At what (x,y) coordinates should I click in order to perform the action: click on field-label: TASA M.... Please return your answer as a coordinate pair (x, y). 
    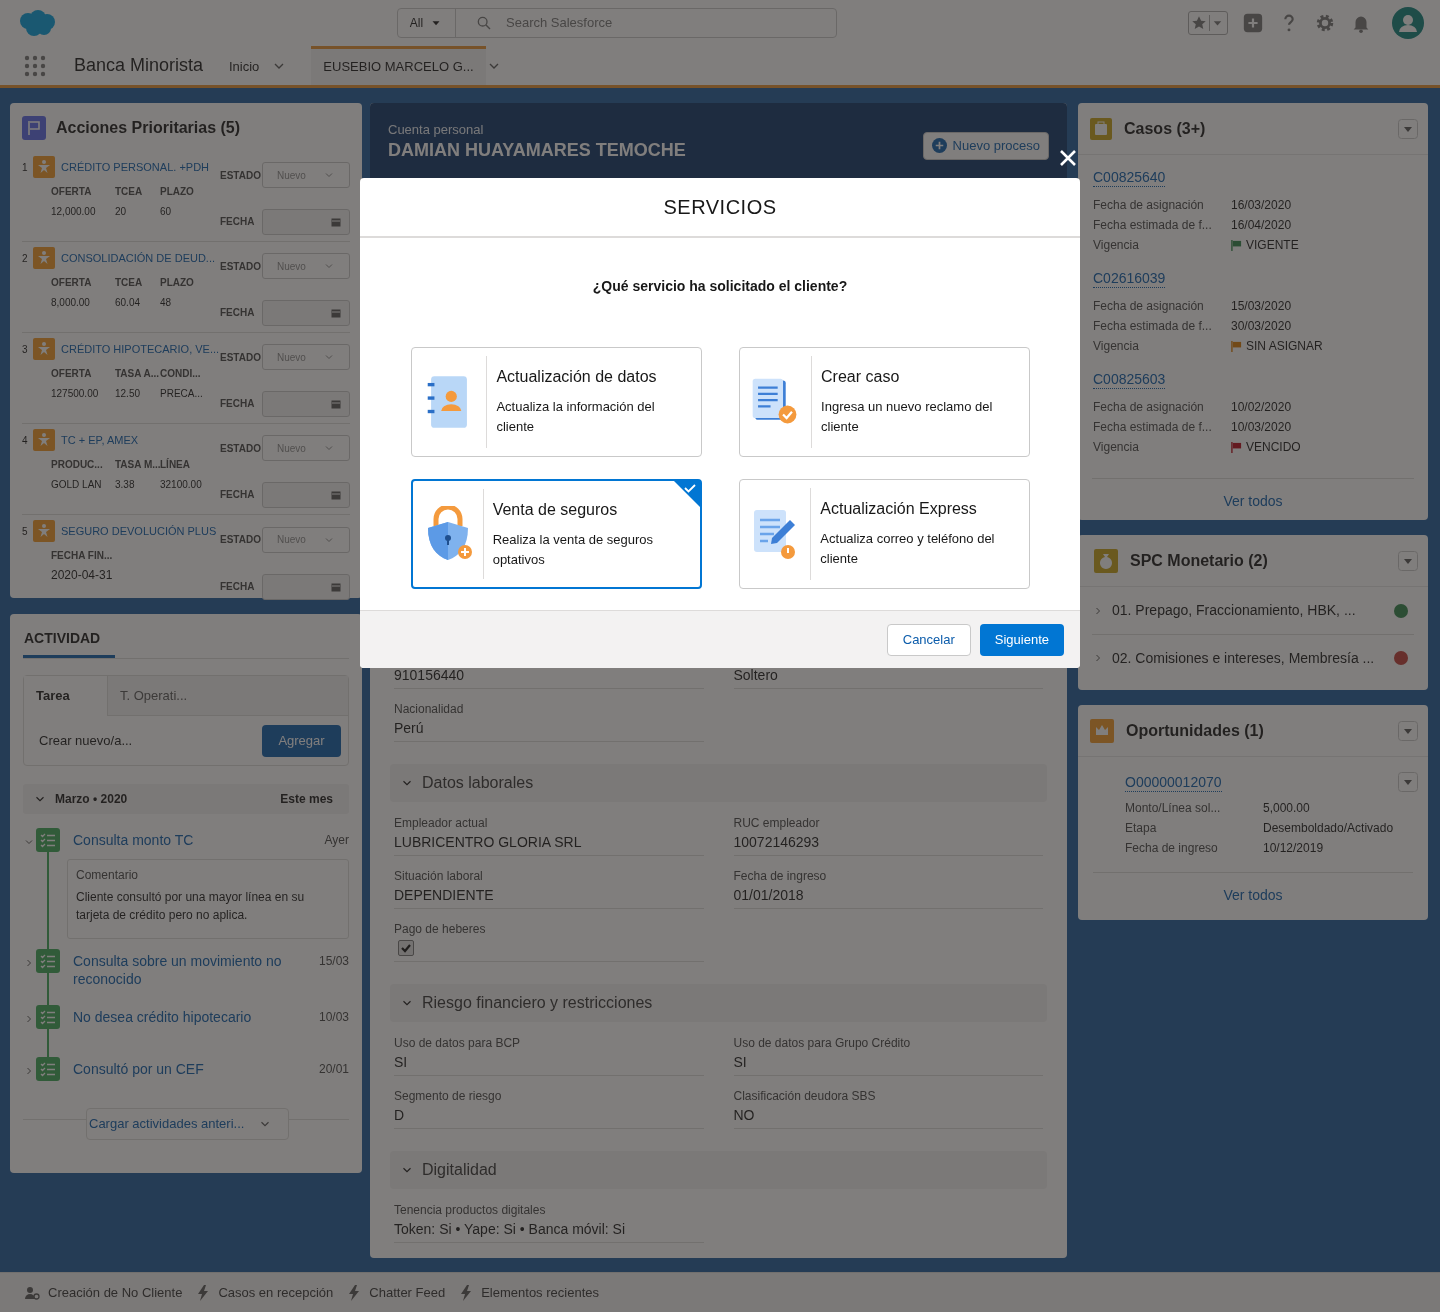
    Looking at the image, I should click on (137, 465).